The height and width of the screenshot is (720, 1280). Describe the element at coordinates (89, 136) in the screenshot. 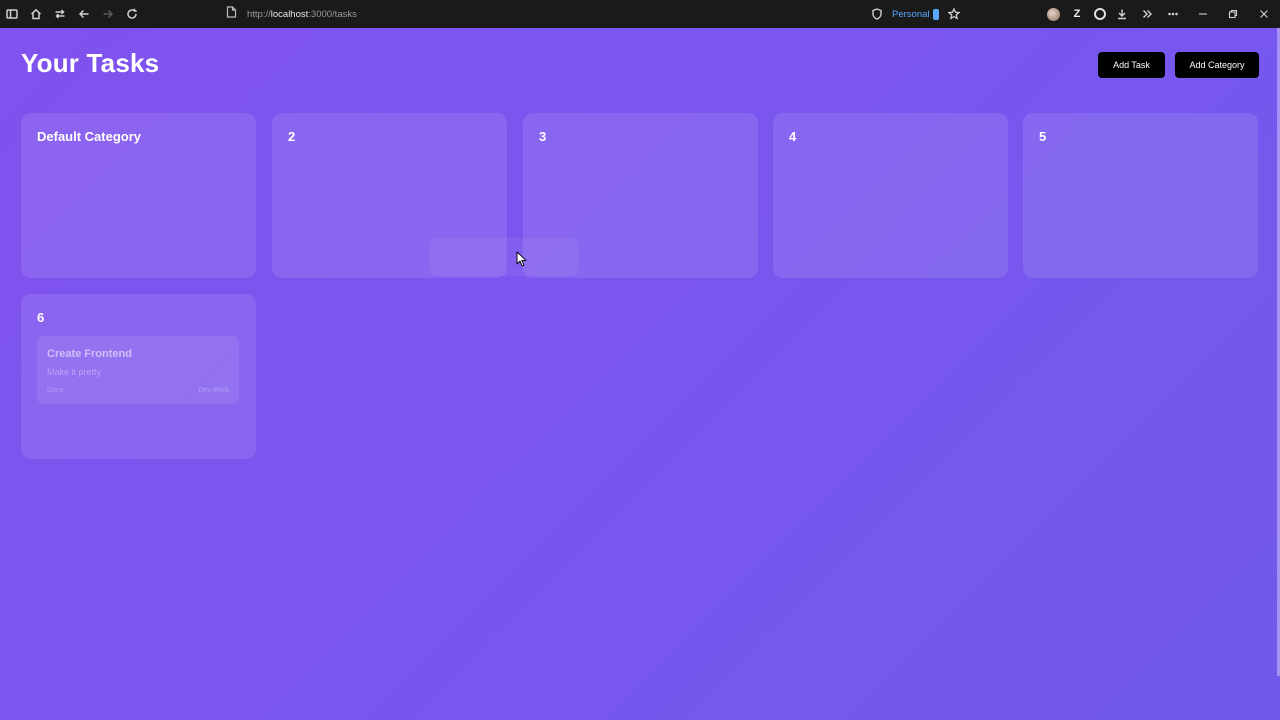

I see `category-title: Default Category` at that location.